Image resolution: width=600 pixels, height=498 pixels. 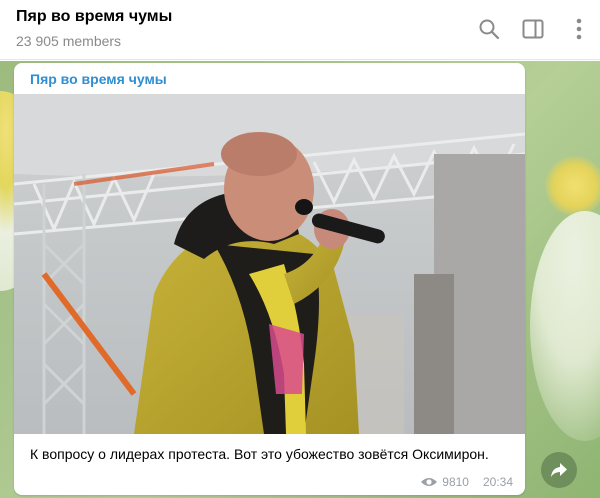 I want to click on share-arrow-icon, so click(x=559, y=470).